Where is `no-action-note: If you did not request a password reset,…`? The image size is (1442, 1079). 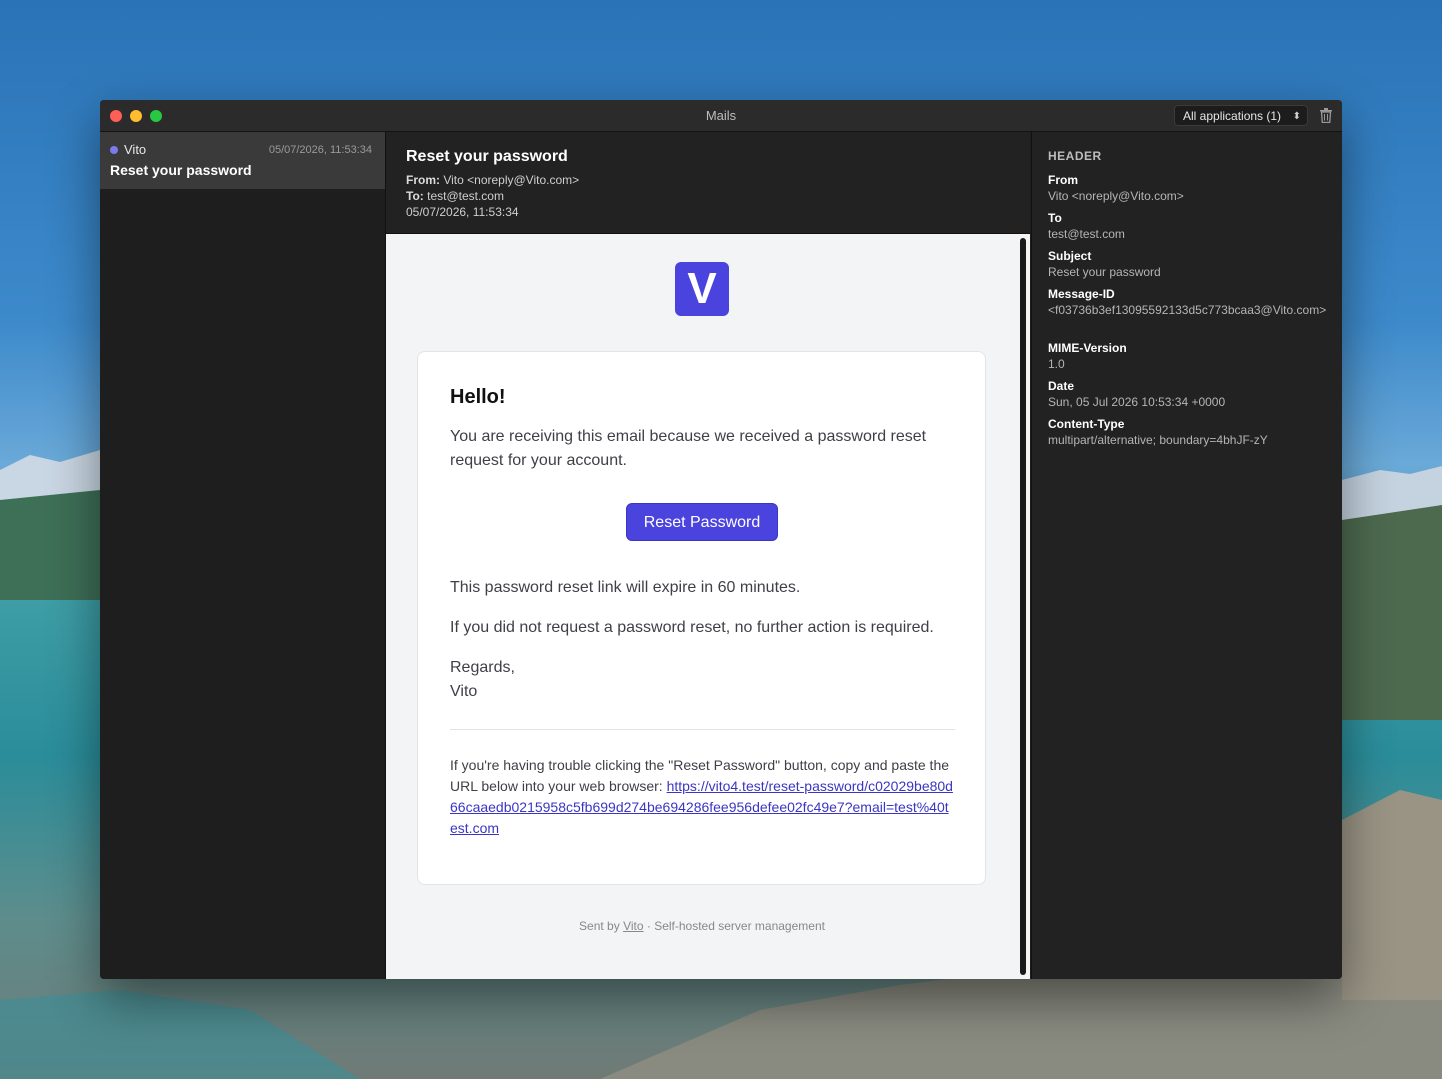 no-action-note: If you did not request a password reset,… is located at coordinates (692, 627).